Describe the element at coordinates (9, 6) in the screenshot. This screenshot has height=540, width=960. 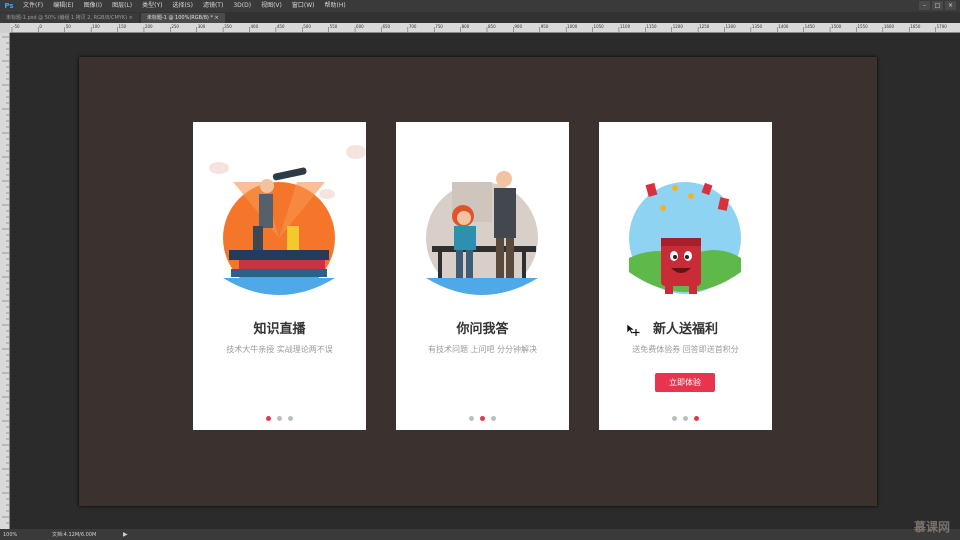
I see `photoshop-logo: Ps` at that location.